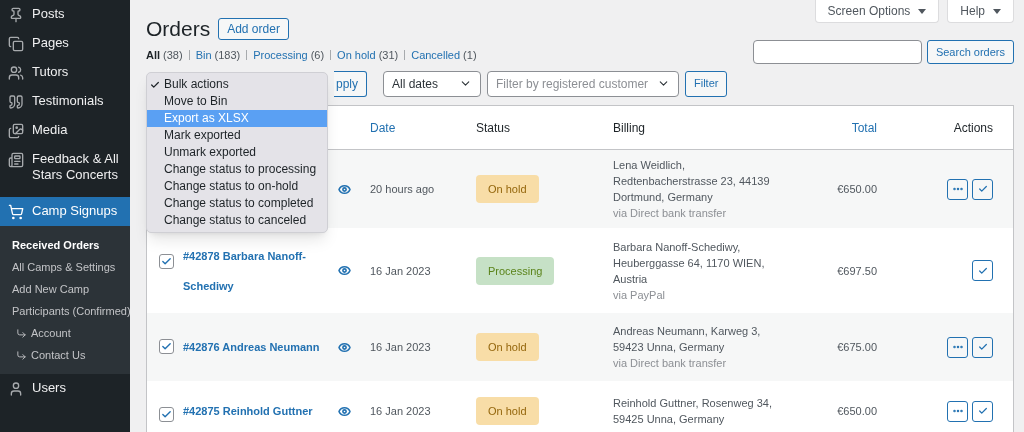 This screenshot has height=432, width=1024. Describe the element at coordinates (970, 52) in the screenshot. I see `search-orders-button: Search orders` at that location.